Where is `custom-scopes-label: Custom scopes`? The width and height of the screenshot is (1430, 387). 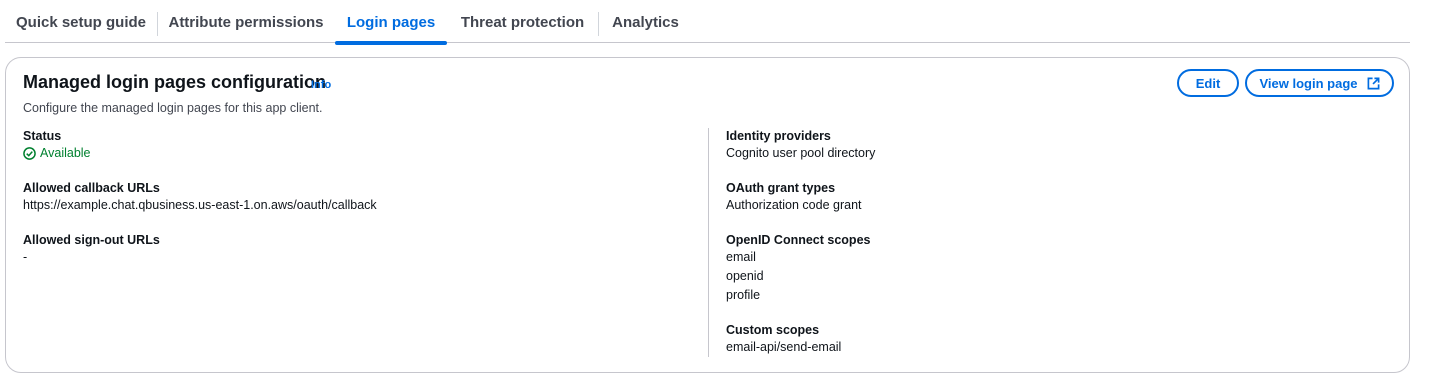
custom-scopes-label: Custom scopes is located at coordinates (773, 330).